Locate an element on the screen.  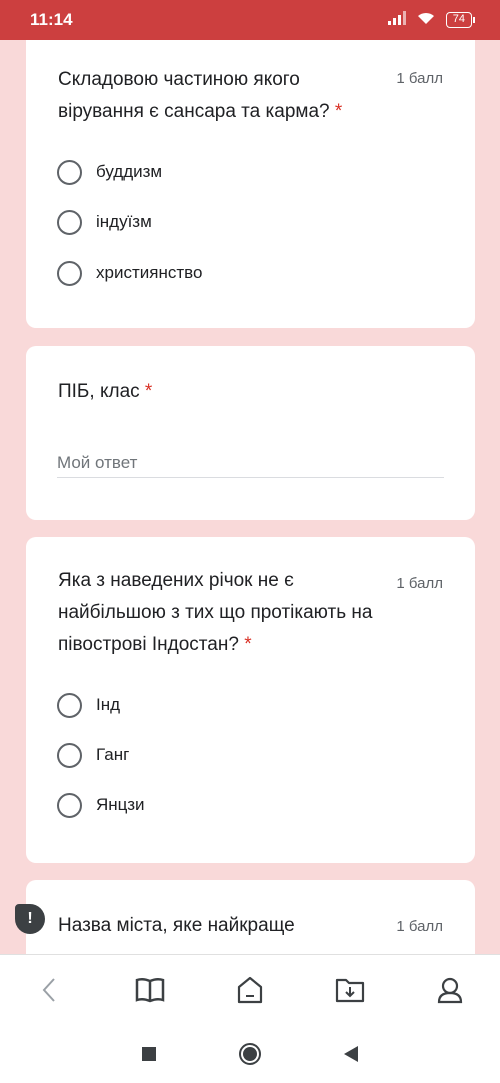
question-title: Назва міста, яке найкраще is located at coordinates (218, 926).